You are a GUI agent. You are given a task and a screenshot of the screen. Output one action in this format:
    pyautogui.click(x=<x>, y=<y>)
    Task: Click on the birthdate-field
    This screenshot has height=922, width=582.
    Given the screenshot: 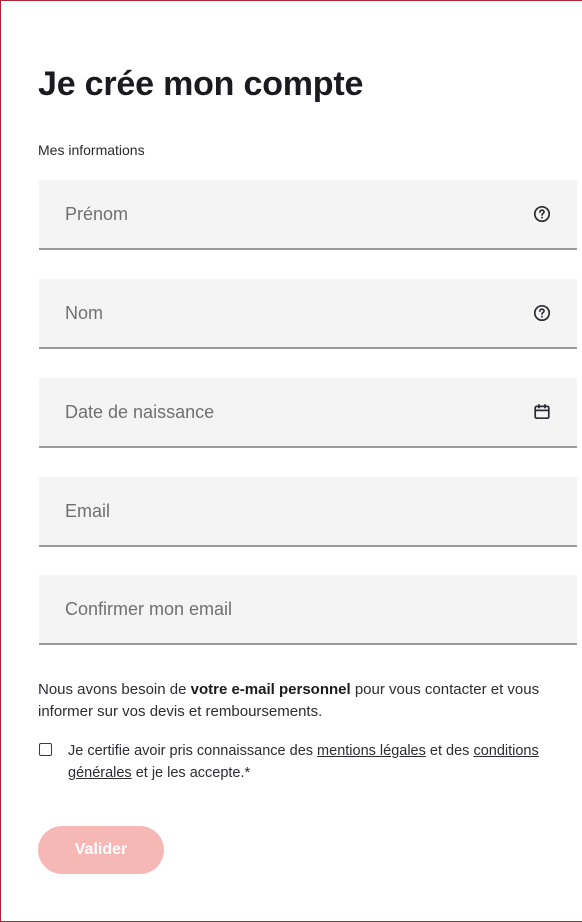 What is the action you would take?
    pyautogui.click(x=308, y=413)
    